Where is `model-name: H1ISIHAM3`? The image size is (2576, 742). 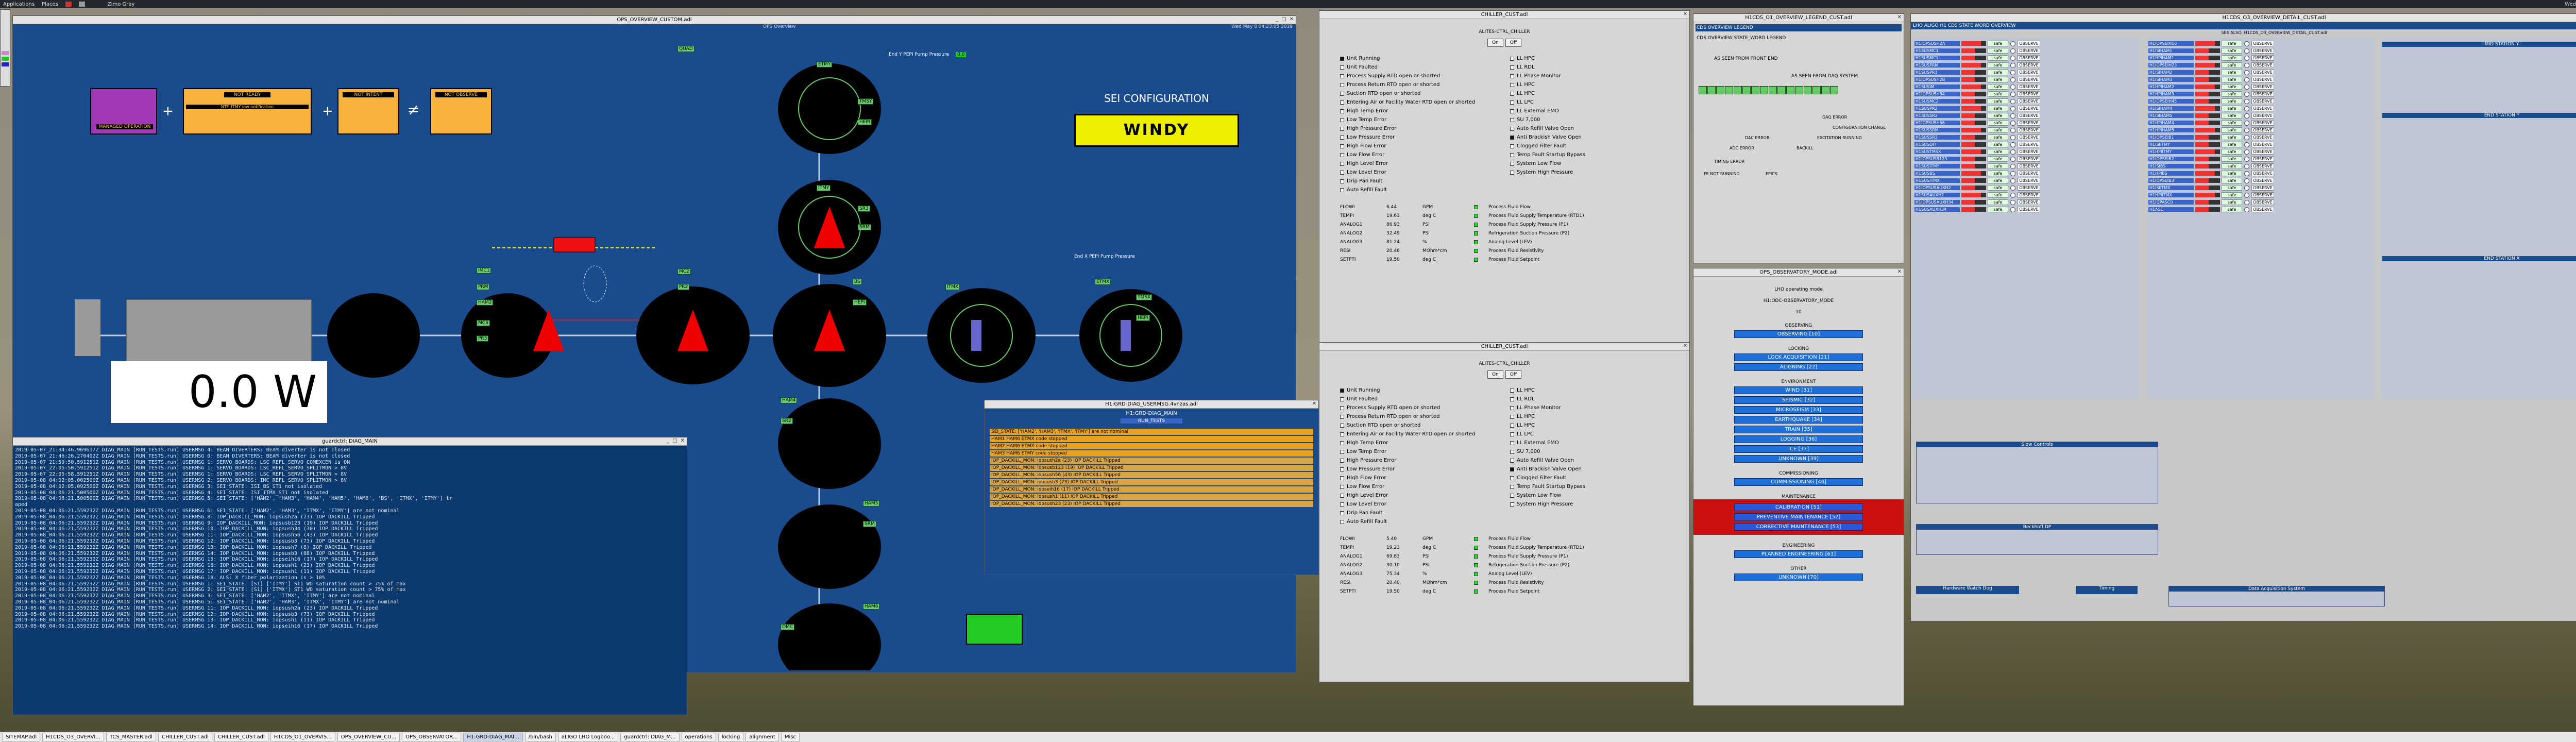
model-name: H1ISIHAM3 is located at coordinates (2171, 79).